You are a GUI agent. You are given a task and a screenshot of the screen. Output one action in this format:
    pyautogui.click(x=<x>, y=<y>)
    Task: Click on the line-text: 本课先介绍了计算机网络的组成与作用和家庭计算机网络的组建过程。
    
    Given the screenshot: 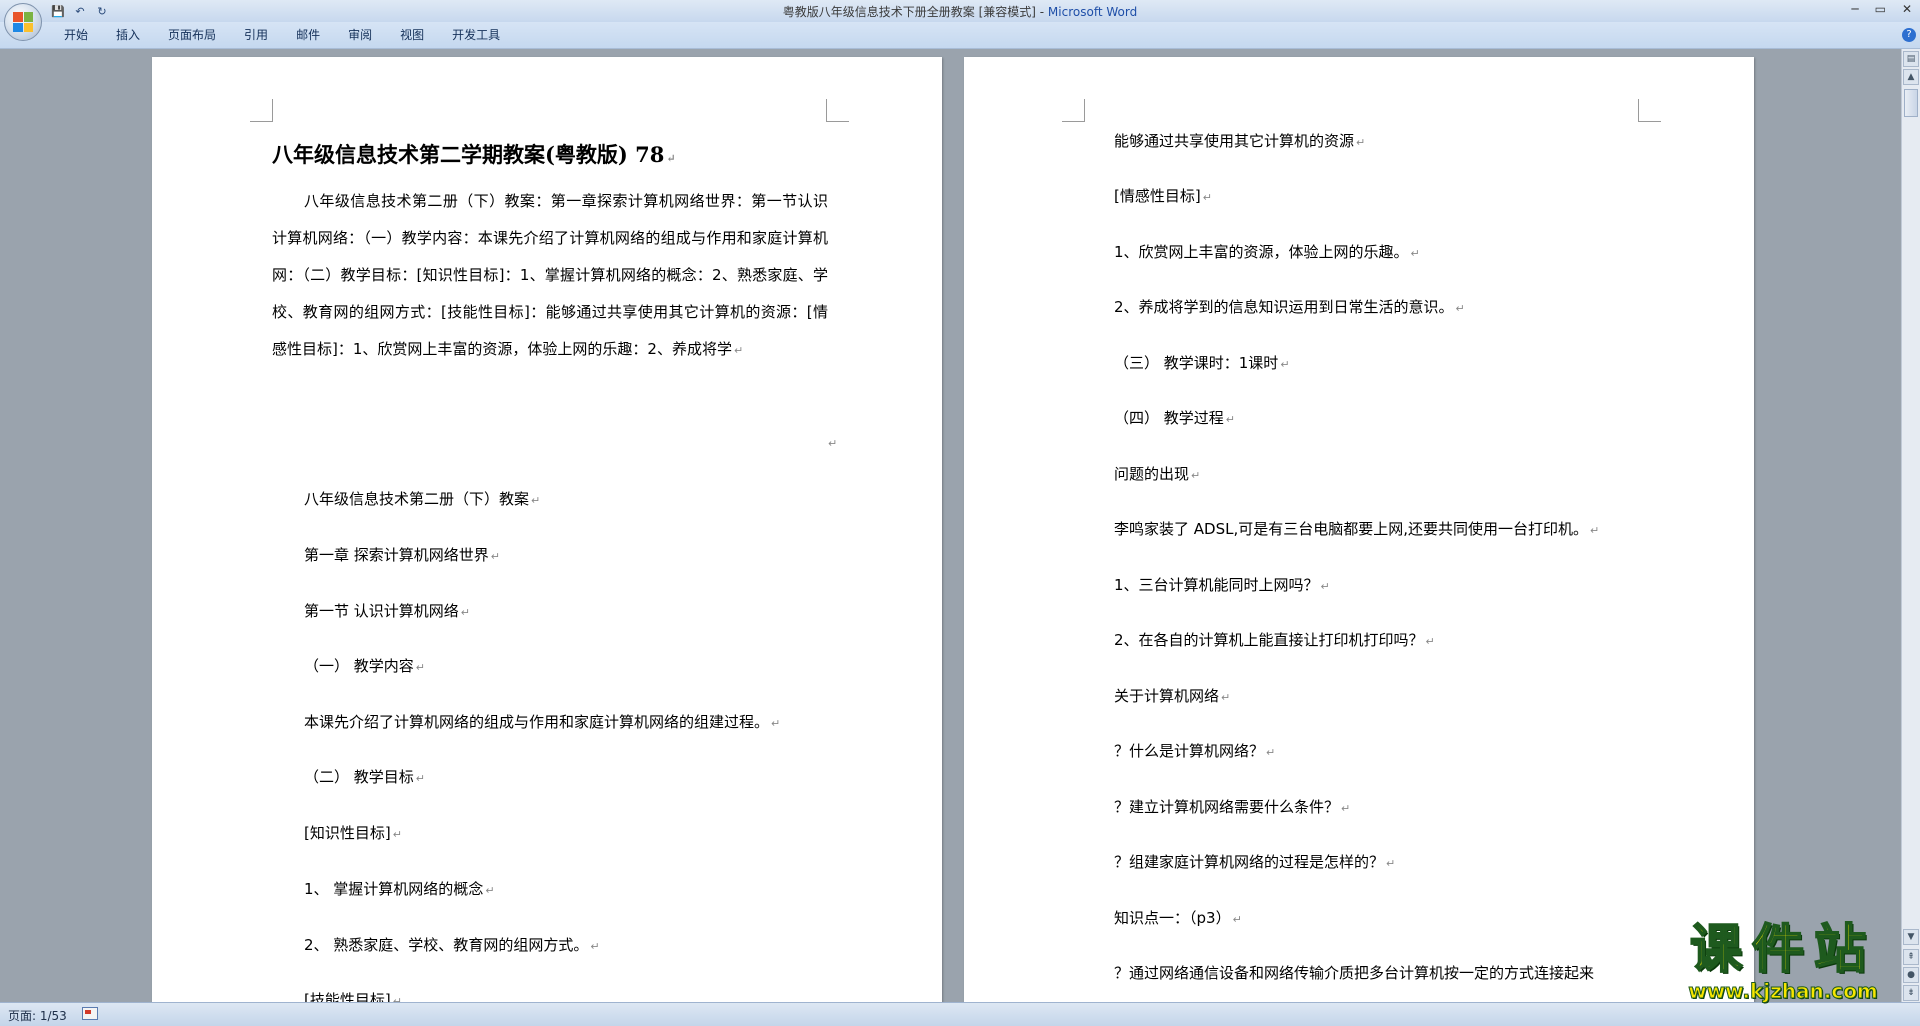 What is the action you would take?
    pyautogui.click(x=537, y=722)
    